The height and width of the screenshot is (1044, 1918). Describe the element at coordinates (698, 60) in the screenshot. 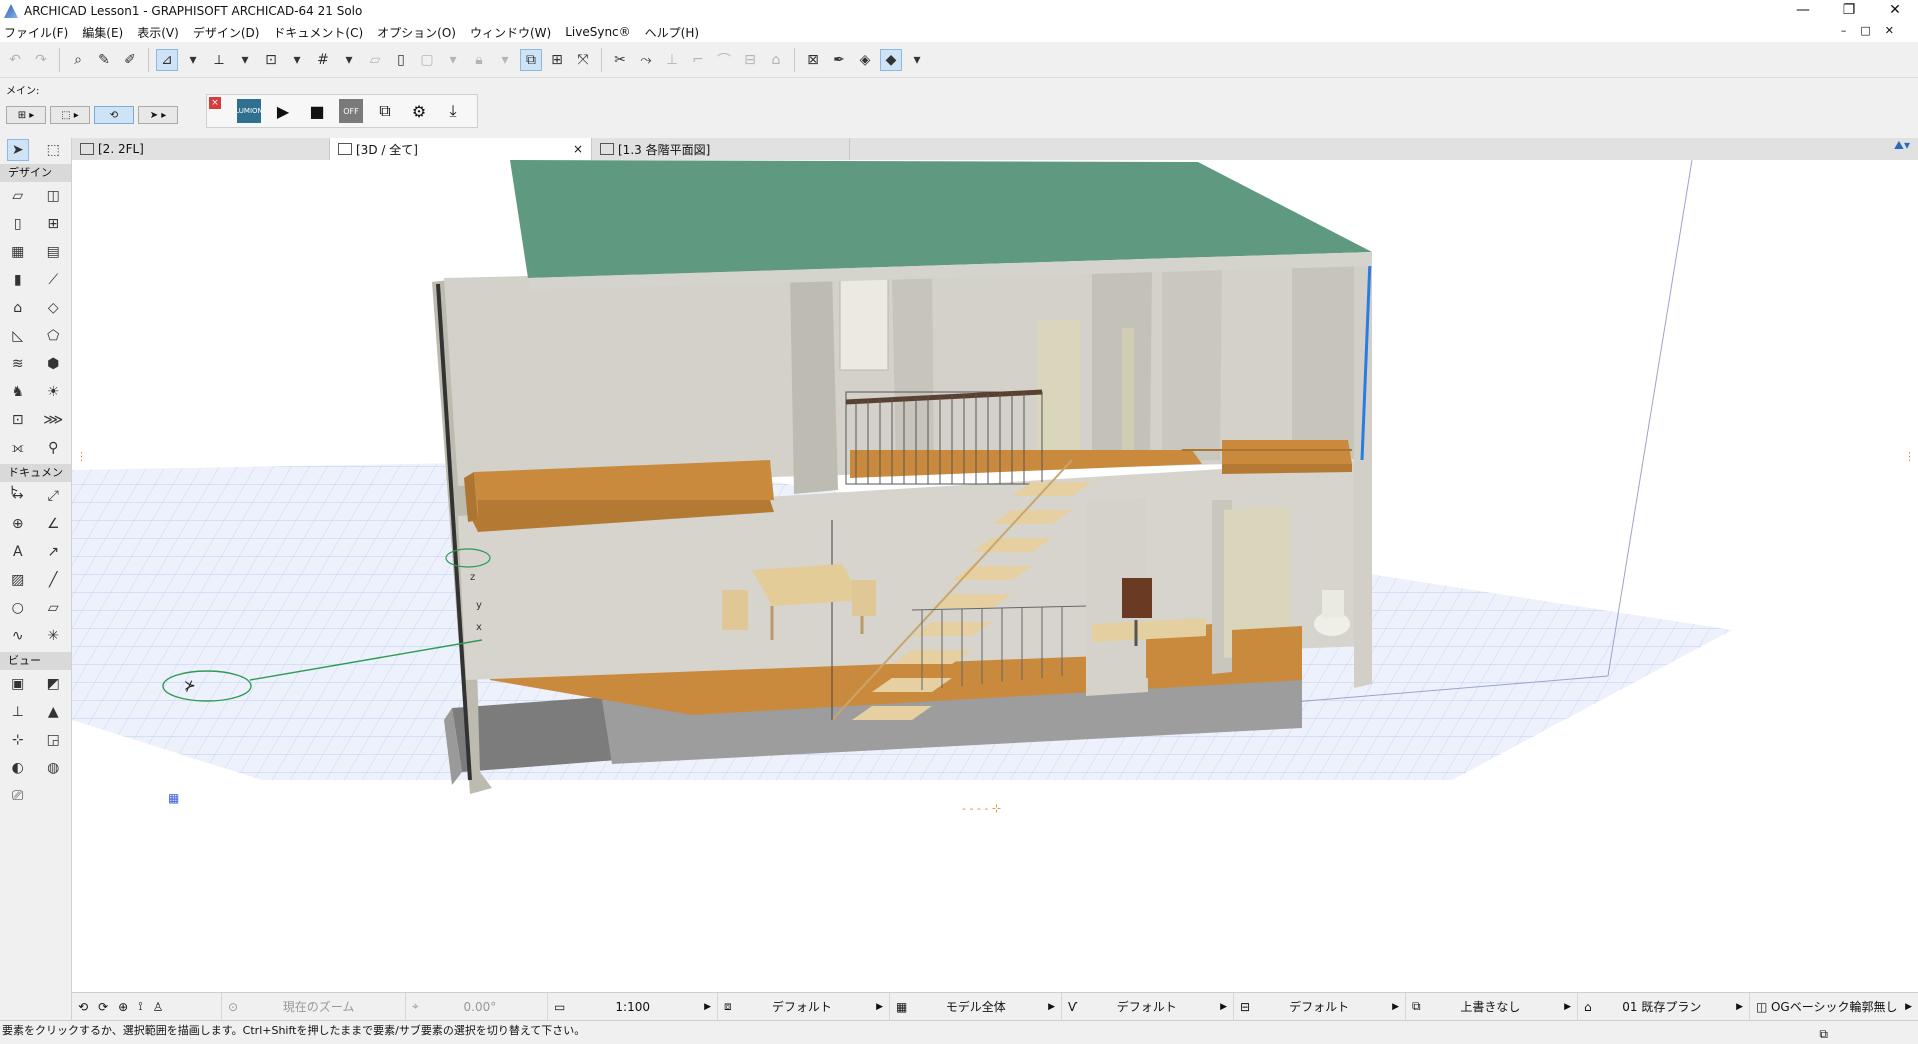

I see `intersect-icon: ⌐` at that location.